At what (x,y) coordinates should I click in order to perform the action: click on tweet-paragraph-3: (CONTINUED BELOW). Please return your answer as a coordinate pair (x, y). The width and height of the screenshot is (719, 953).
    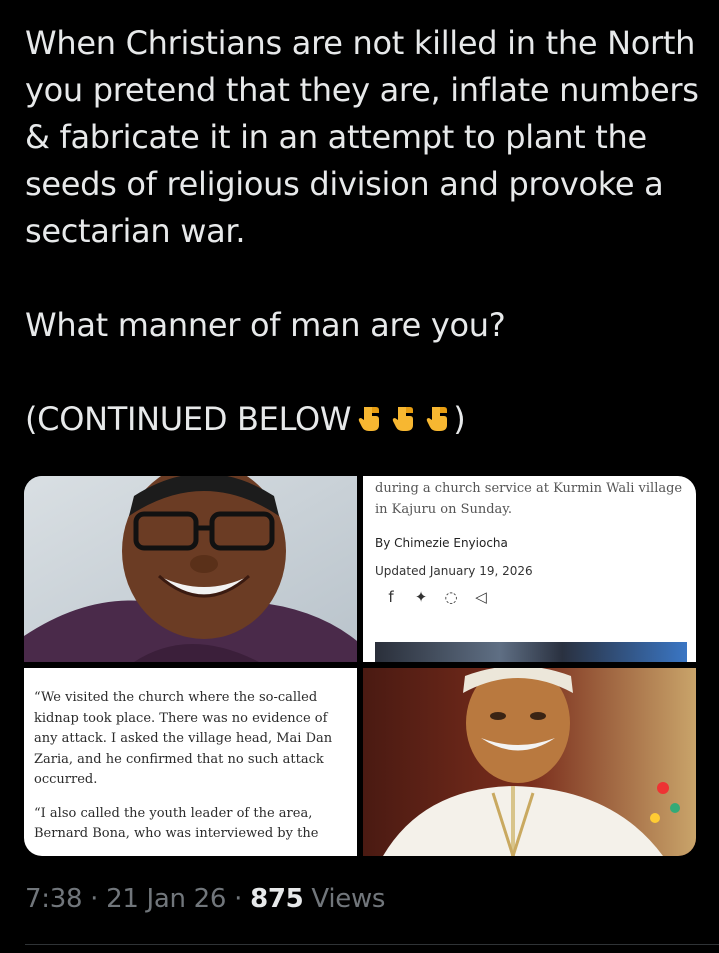
    Looking at the image, I should click on (365, 419).